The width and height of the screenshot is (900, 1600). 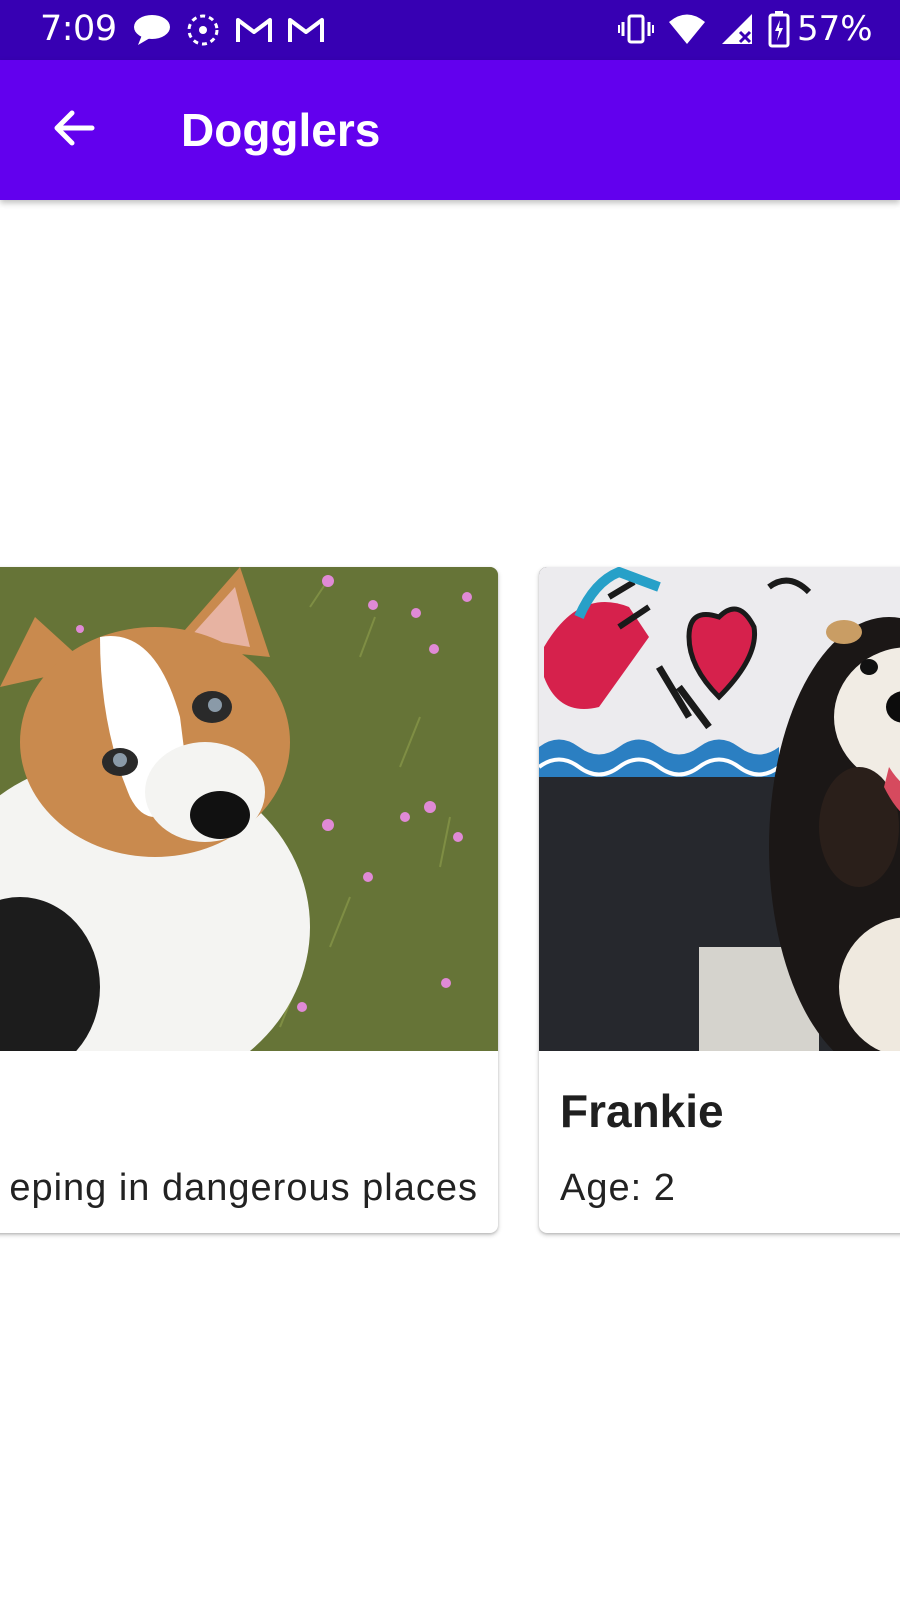 What do you see at coordinates (636, 31) in the screenshot?
I see `vibrate-icon` at bounding box center [636, 31].